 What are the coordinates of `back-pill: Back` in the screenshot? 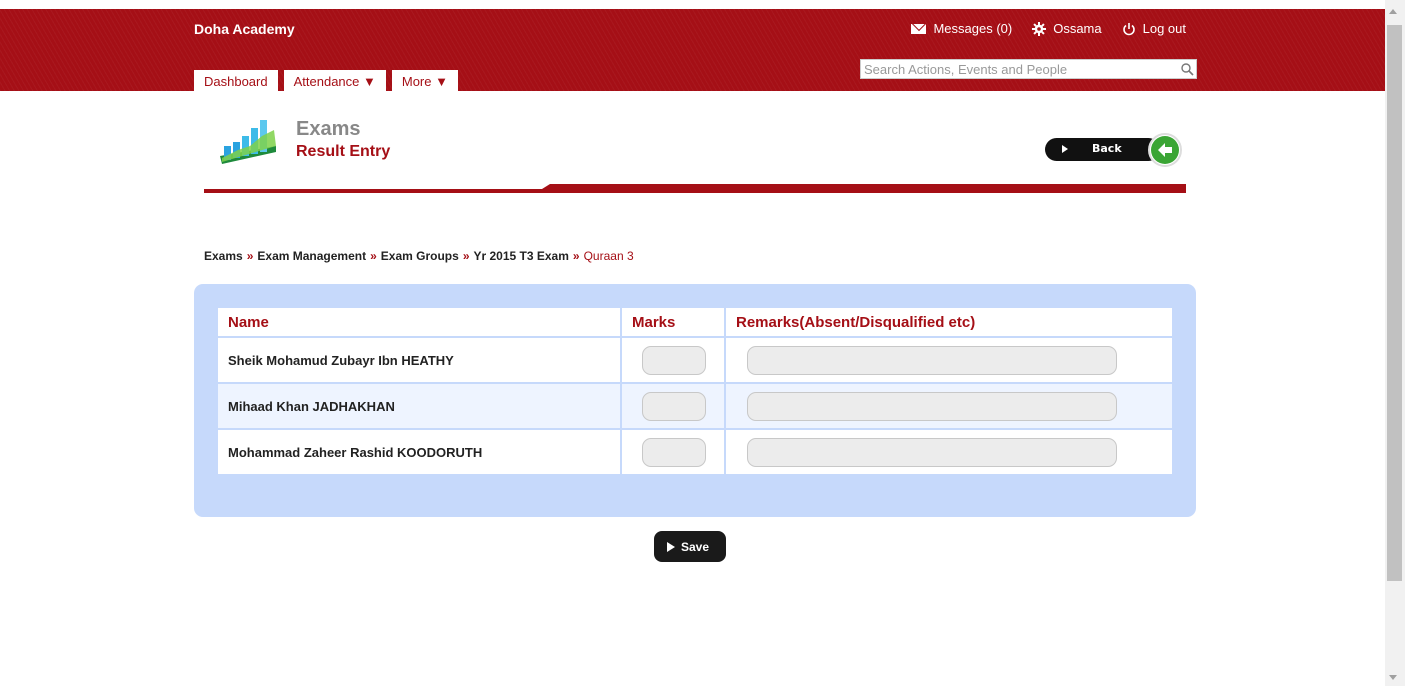 It's located at (1102, 149).